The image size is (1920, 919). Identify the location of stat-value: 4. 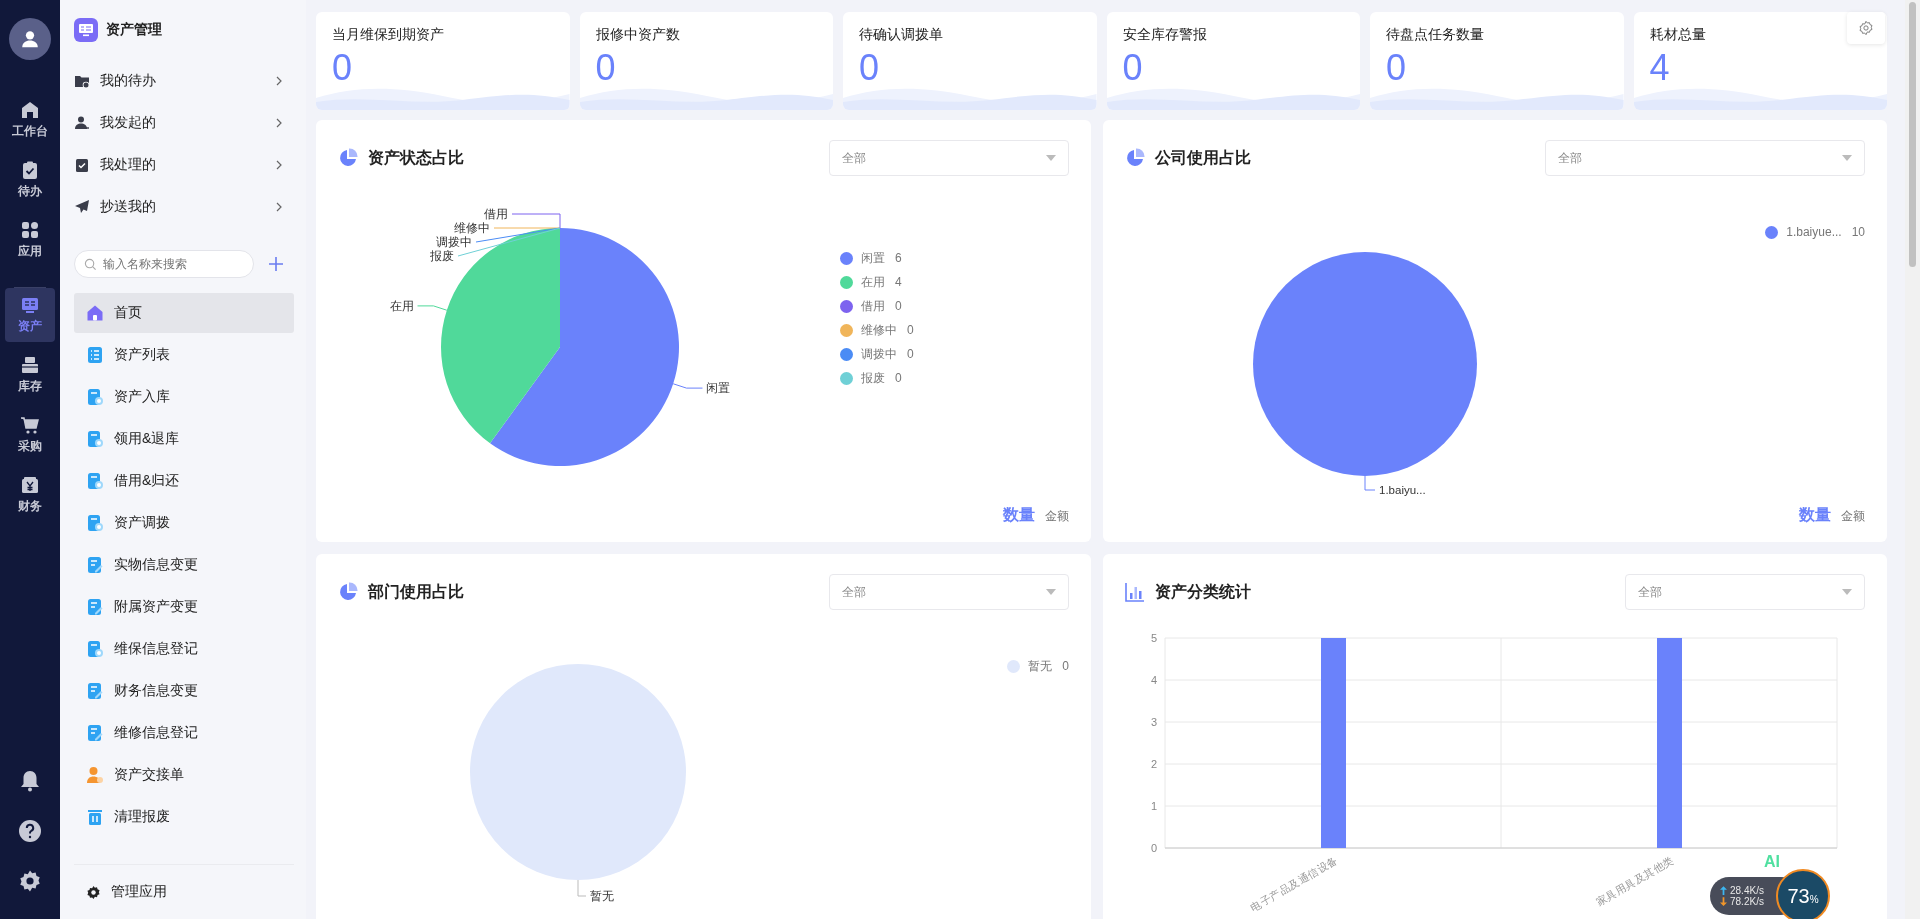
(1659, 68).